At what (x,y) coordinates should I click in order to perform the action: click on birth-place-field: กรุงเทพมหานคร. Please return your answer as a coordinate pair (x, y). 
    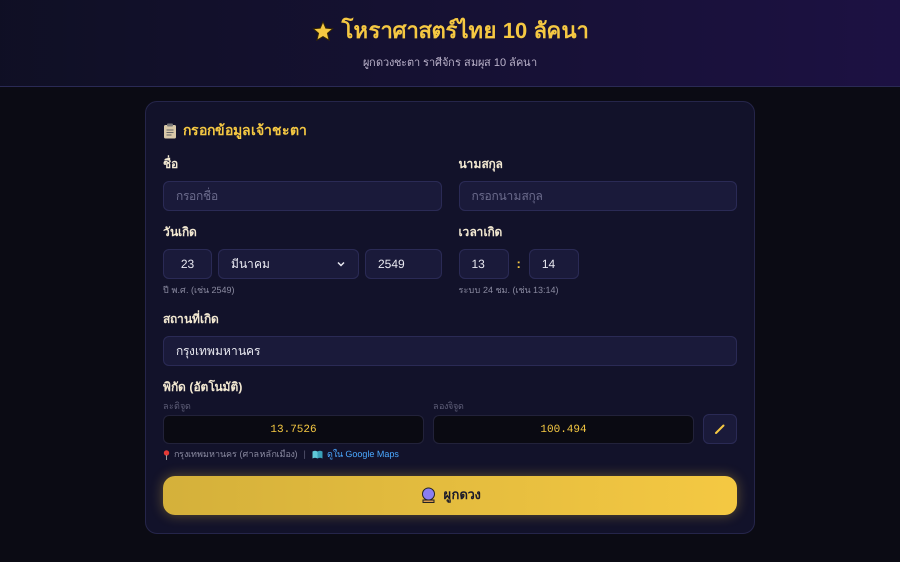
    Looking at the image, I should click on (450, 351).